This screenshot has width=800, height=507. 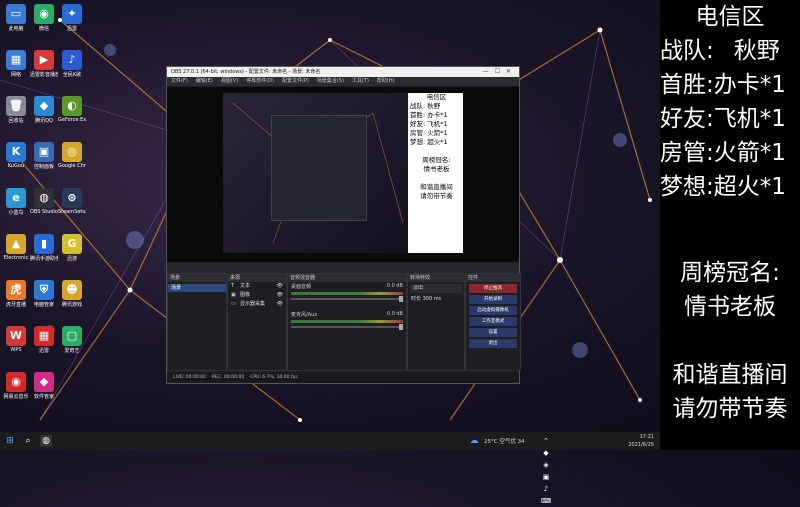 I want to click on computer-icon: ▭, so click(x=16, y=14).